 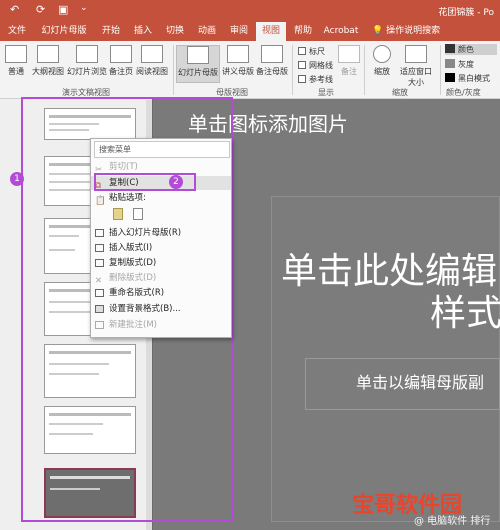 What do you see at coordinates (17, 31) in the screenshot?
I see `tab-file: 文件` at bounding box center [17, 31].